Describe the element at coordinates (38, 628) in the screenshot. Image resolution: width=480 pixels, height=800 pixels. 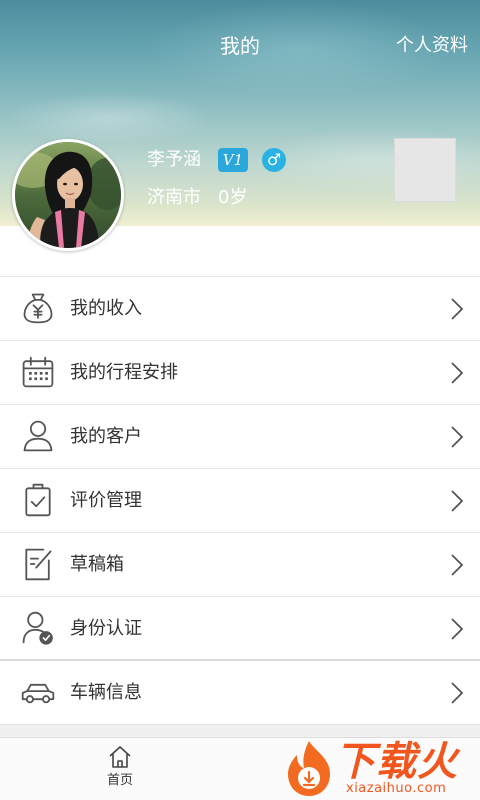
I see `verified-user-icon` at that location.